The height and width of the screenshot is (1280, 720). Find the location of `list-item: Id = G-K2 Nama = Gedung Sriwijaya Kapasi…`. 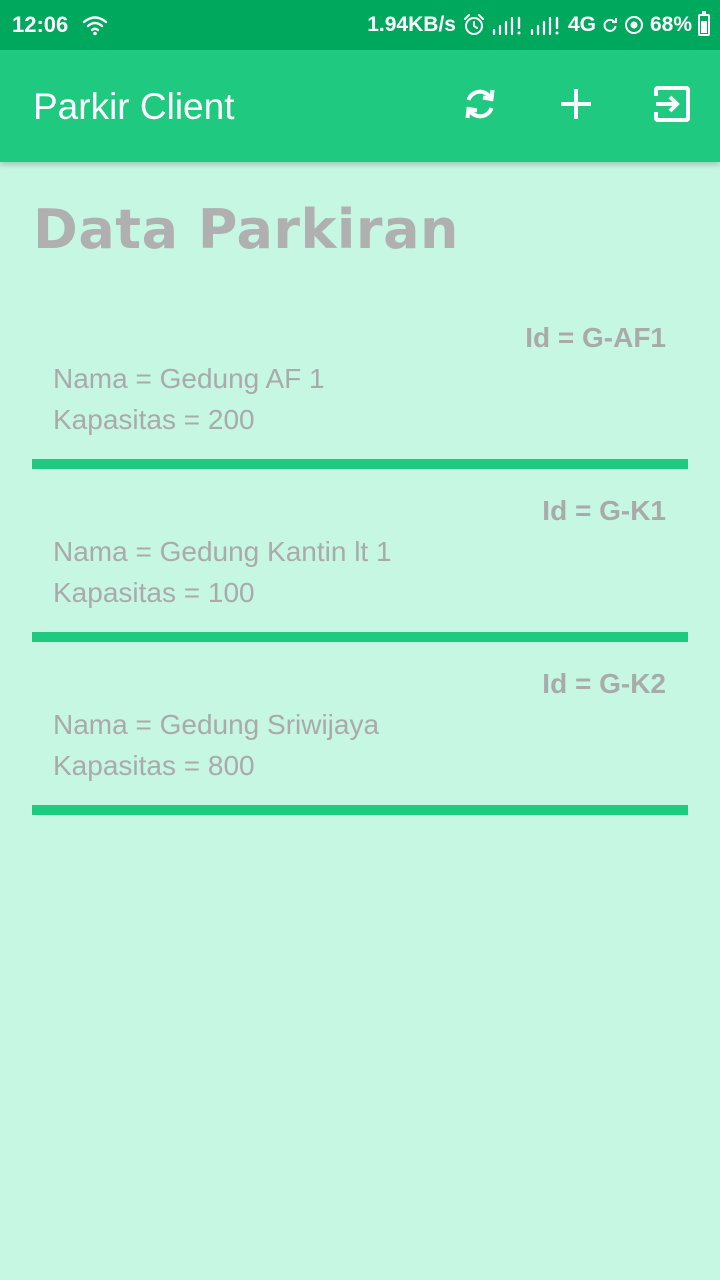

list-item: Id = G-K2 Nama = Gedung Sriwijaya Kapasi… is located at coordinates (360, 744).